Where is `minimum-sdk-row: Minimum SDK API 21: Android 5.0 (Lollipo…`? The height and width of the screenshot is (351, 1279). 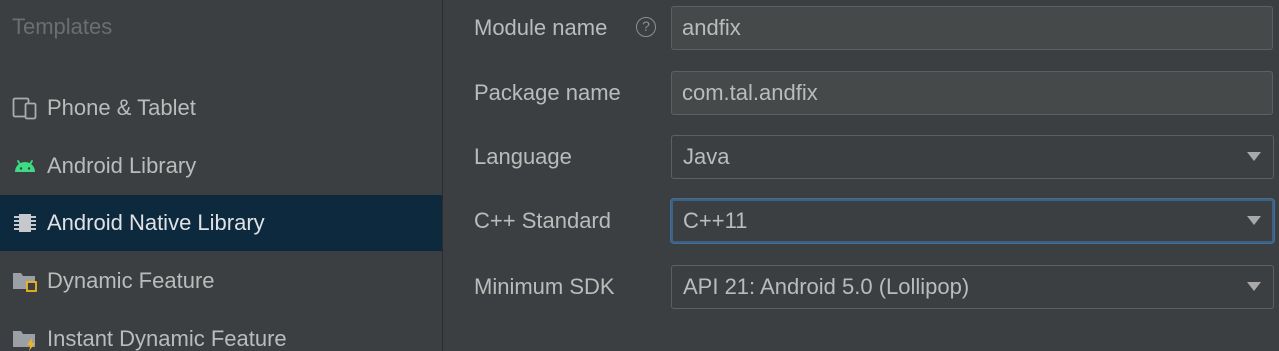
minimum-sdk-row: Minimum SDK API 21: Android 5.0 (Lollipo… is located at coordinates (861, 287).